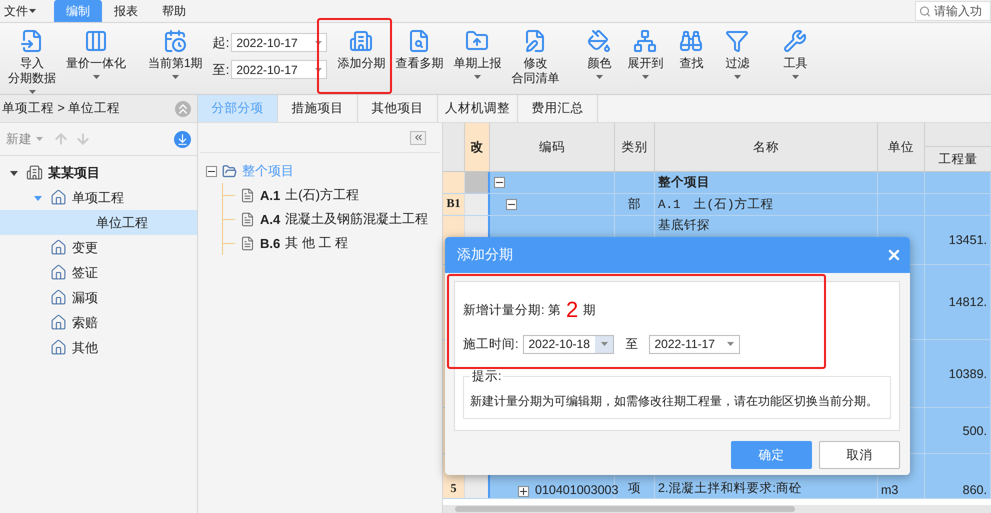  What do you see at coordinates (634, 204) in the screenshot?
I see `table-cell: 部` at bounding box center [634, 204].